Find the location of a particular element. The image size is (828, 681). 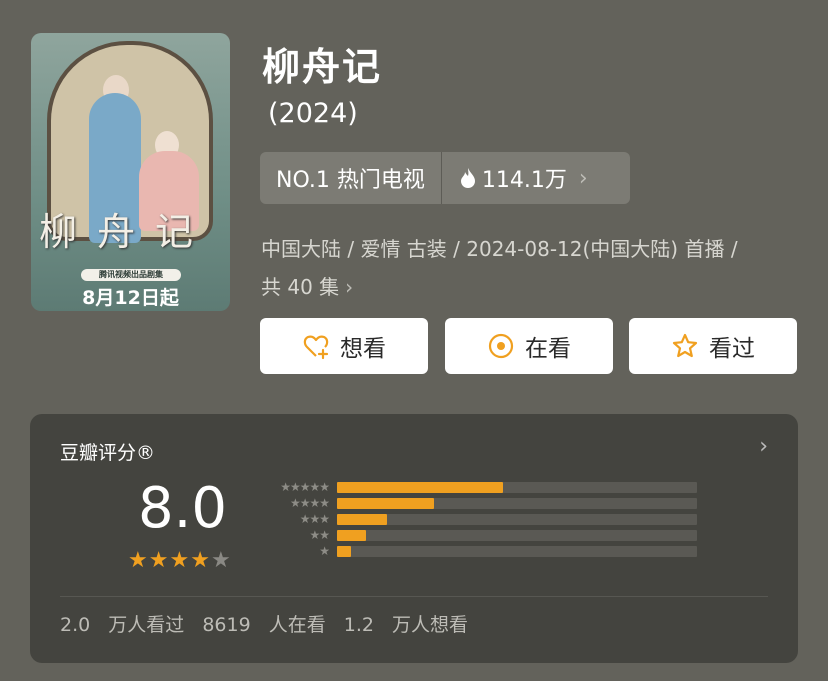

rating-score: 8.0 is located at coordinates (183, 508).